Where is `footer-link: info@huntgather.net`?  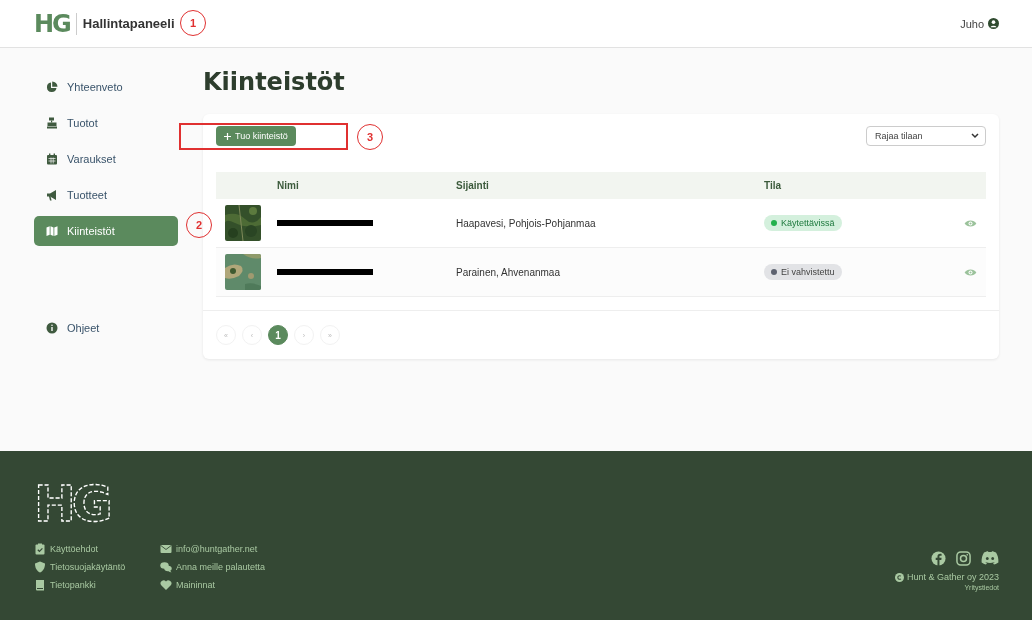
footer-link: info@huntgather.net is located at coordinates (223, 549).